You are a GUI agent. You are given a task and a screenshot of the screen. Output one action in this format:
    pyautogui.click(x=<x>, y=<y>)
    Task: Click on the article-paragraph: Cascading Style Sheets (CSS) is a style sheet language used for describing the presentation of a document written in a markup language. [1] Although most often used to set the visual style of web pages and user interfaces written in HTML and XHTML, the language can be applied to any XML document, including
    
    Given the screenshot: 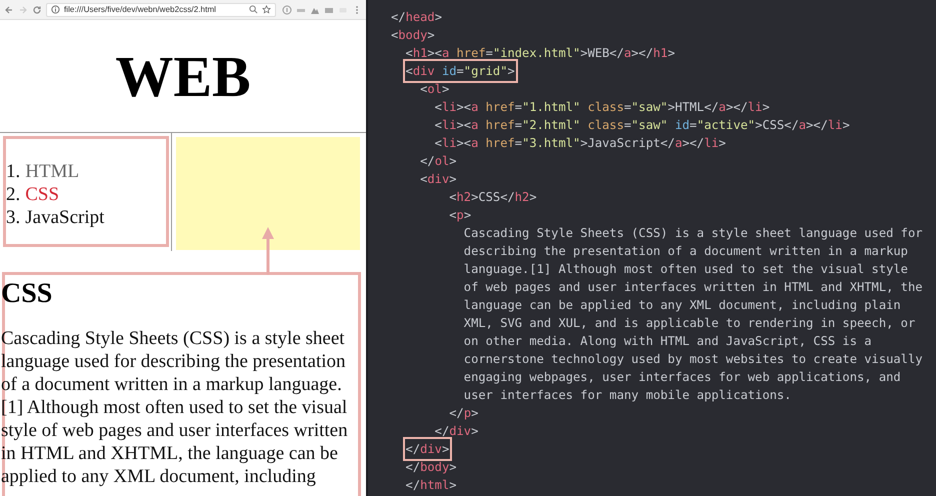 What is the action you would take?
    pyautogui.click(x=175, y=407)
    